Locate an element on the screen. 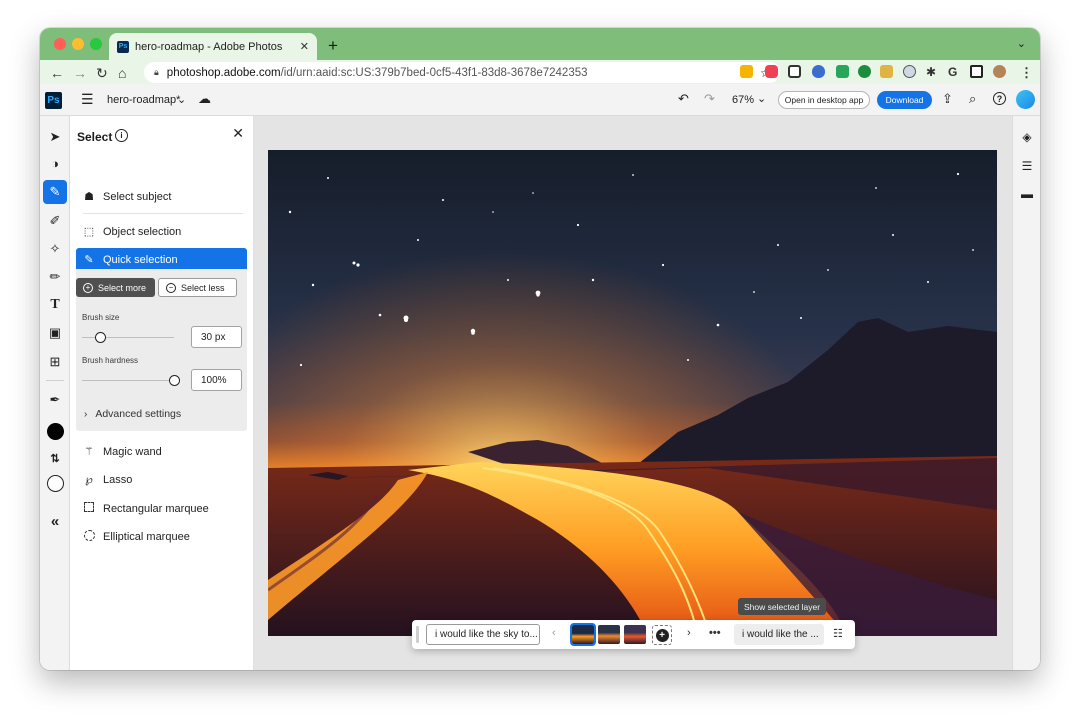  next-variation-icon: › is located at coordinates (689, 633).